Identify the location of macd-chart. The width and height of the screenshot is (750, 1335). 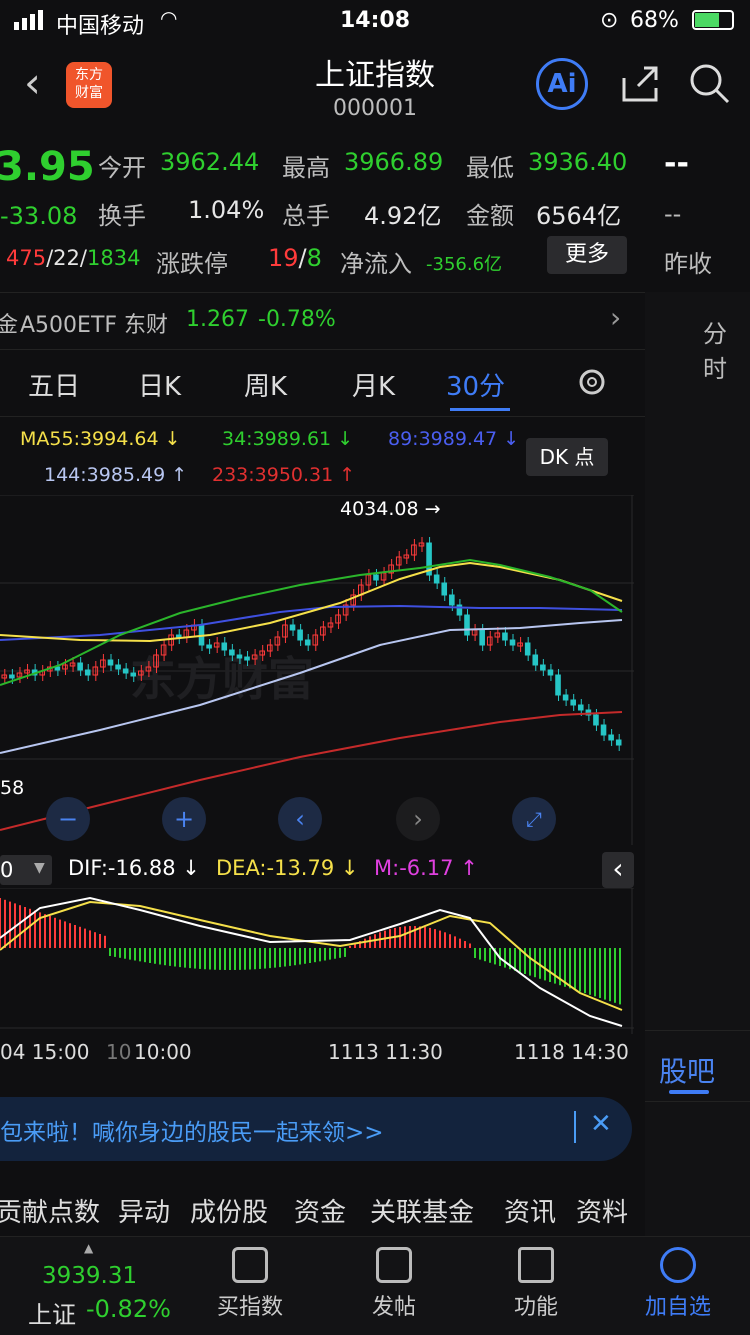
(317, 961).